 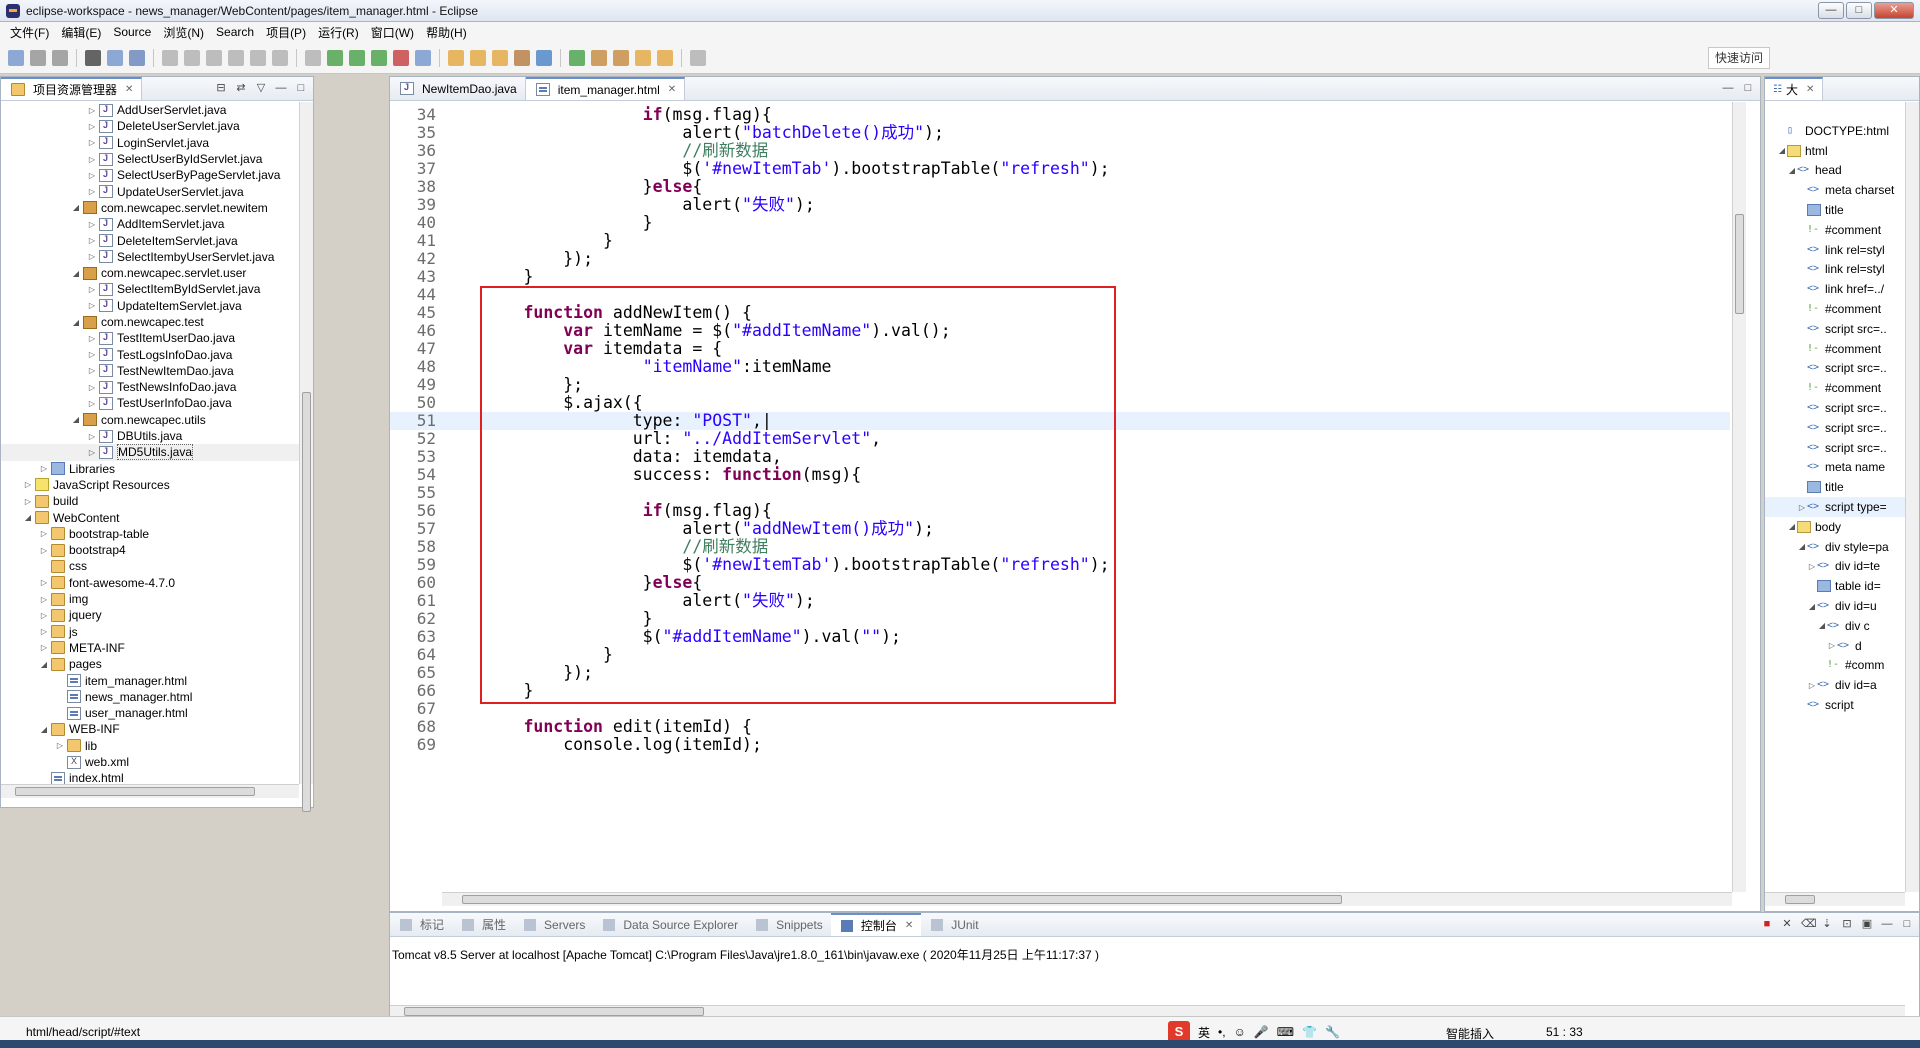 I want to click on tree-item: index.html, so click(x=150, y=777).